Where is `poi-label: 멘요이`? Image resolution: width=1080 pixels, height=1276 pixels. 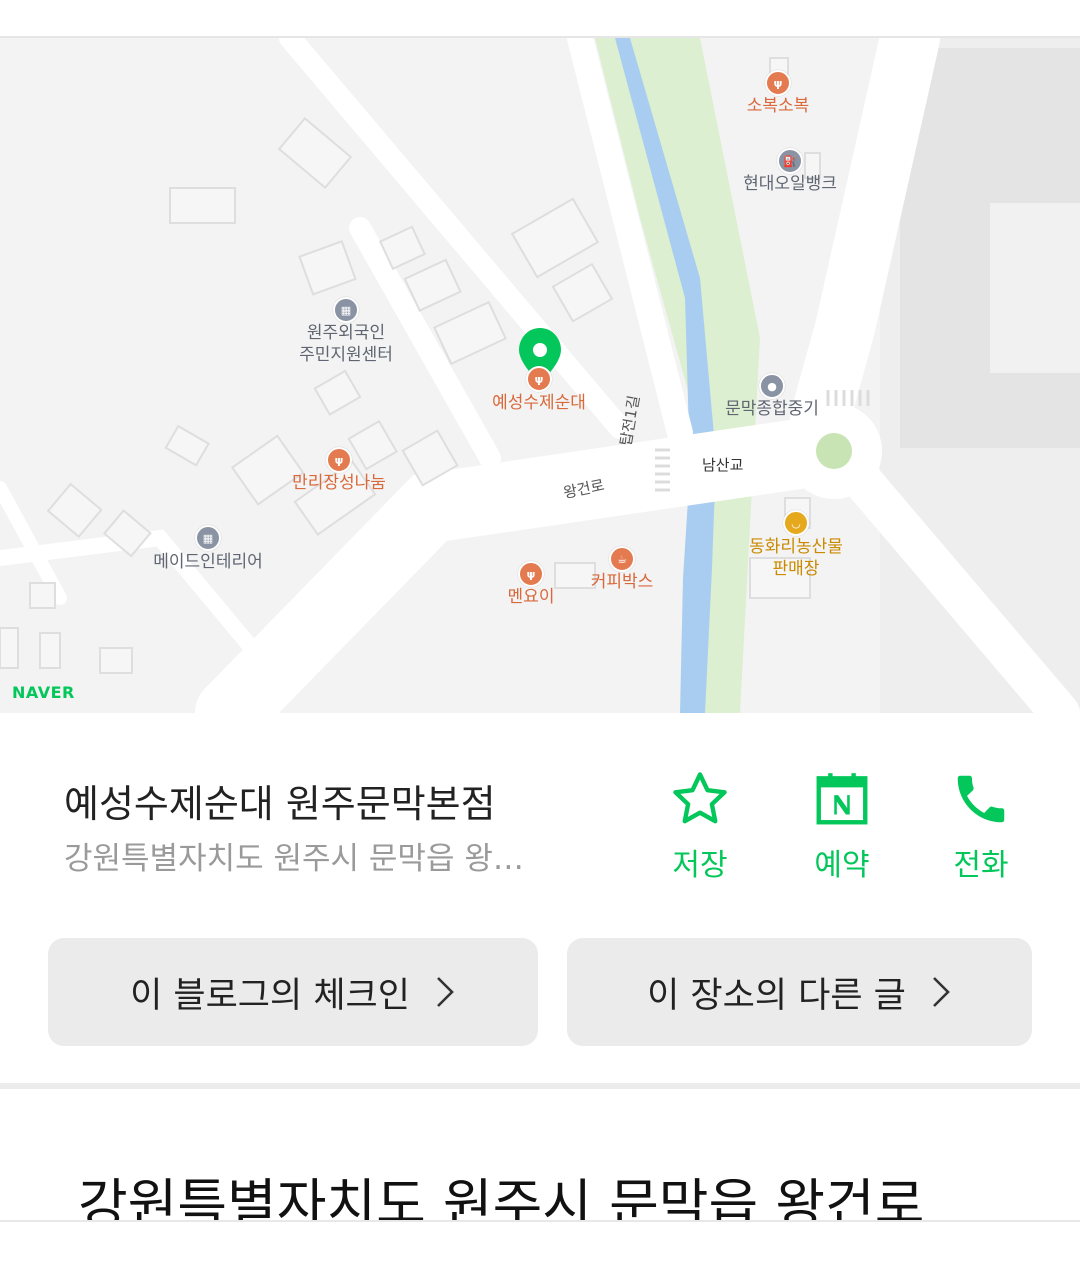 poi-label: 멘요이 is located at coordinates (531, 597).